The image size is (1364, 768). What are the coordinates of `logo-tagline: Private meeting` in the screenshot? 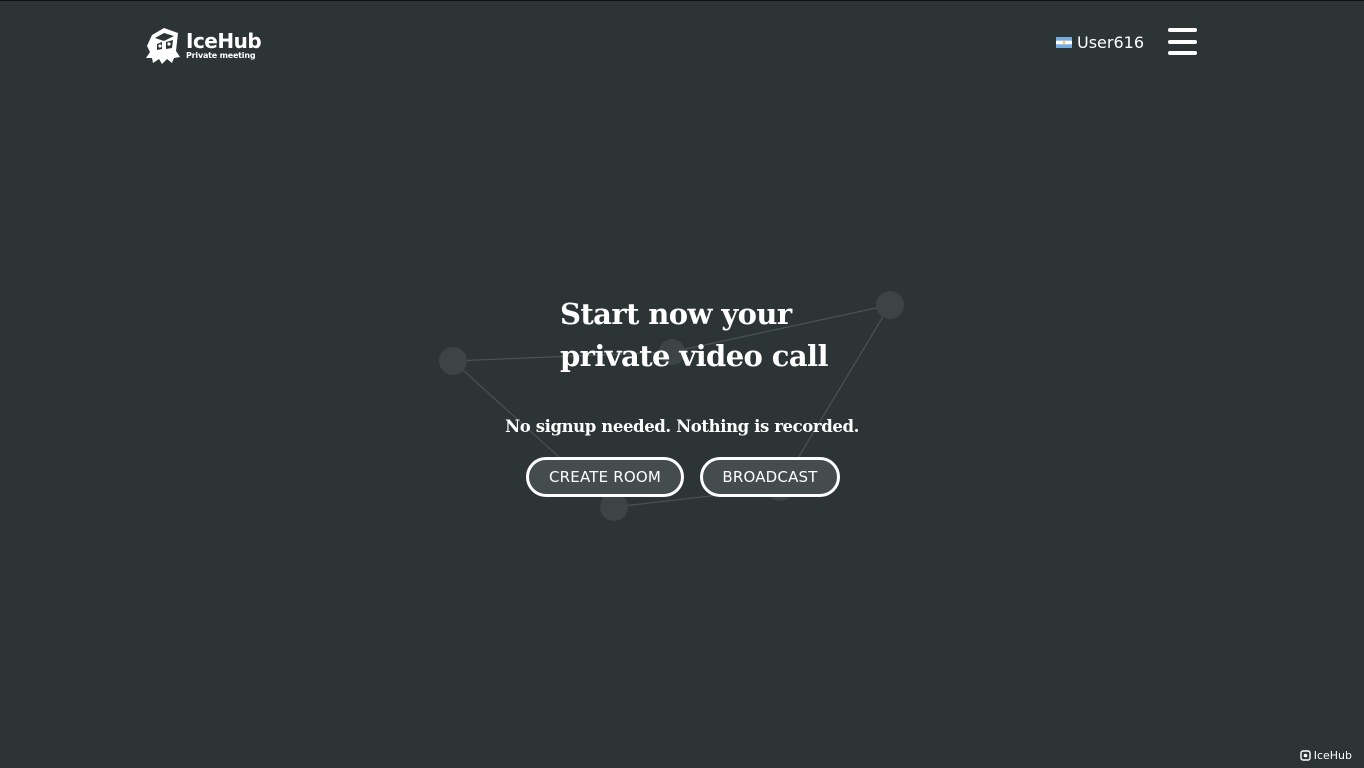 It's located at (221, 55).